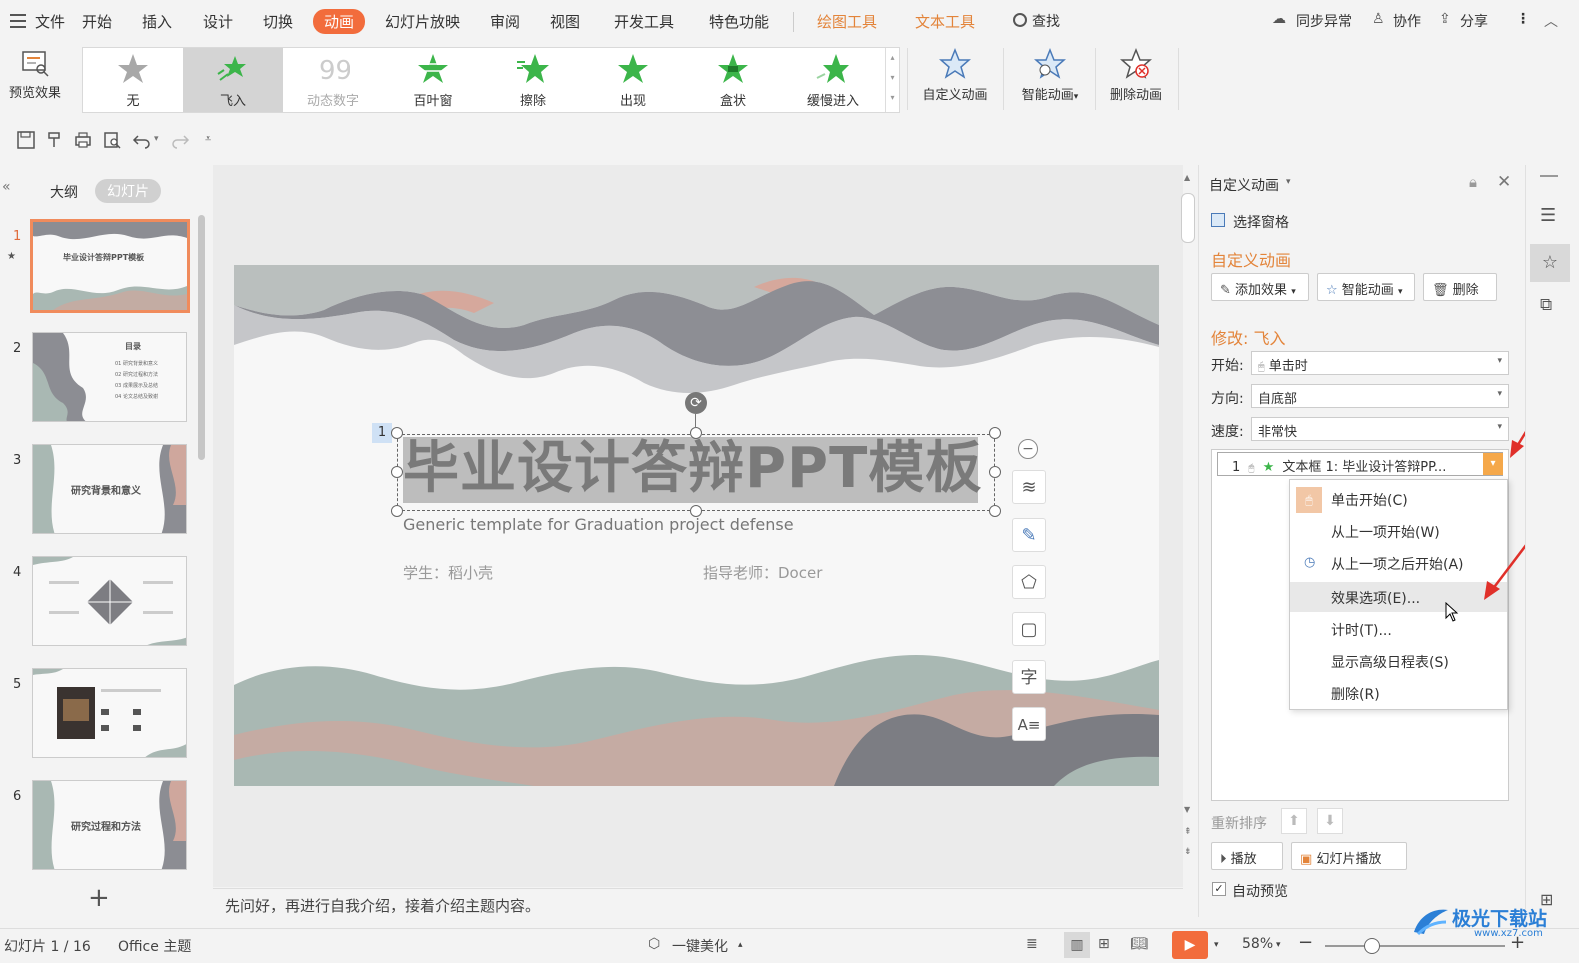 This screenshot has height=963, width=1579. Describe the element at coordinates (1378, 19) in the screenshot. I see `collab-icon: ♙` at that location.